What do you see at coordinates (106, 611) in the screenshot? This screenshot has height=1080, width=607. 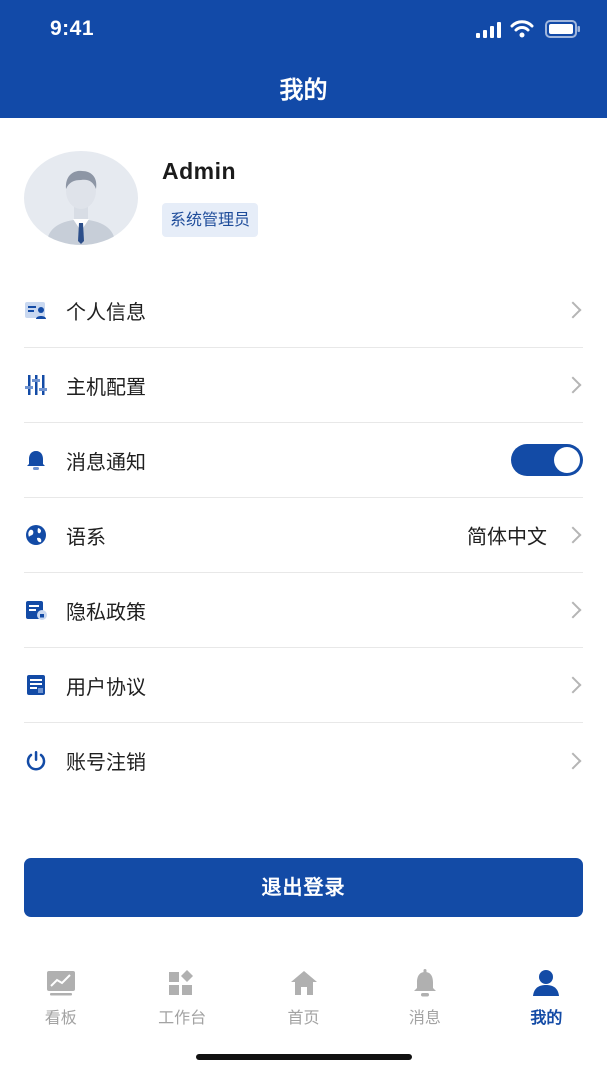 I see `menu-label: 隐私政策` at bounding box center [106, 611].